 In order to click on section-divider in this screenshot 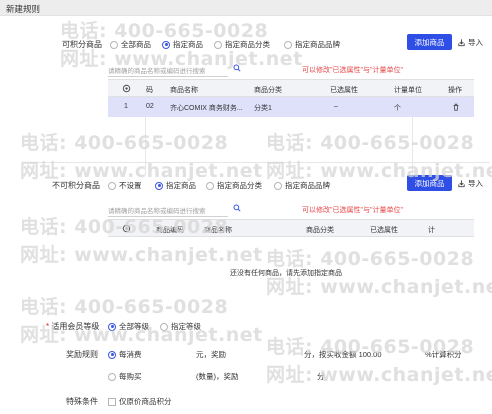, I will do `click(260, 162)`.